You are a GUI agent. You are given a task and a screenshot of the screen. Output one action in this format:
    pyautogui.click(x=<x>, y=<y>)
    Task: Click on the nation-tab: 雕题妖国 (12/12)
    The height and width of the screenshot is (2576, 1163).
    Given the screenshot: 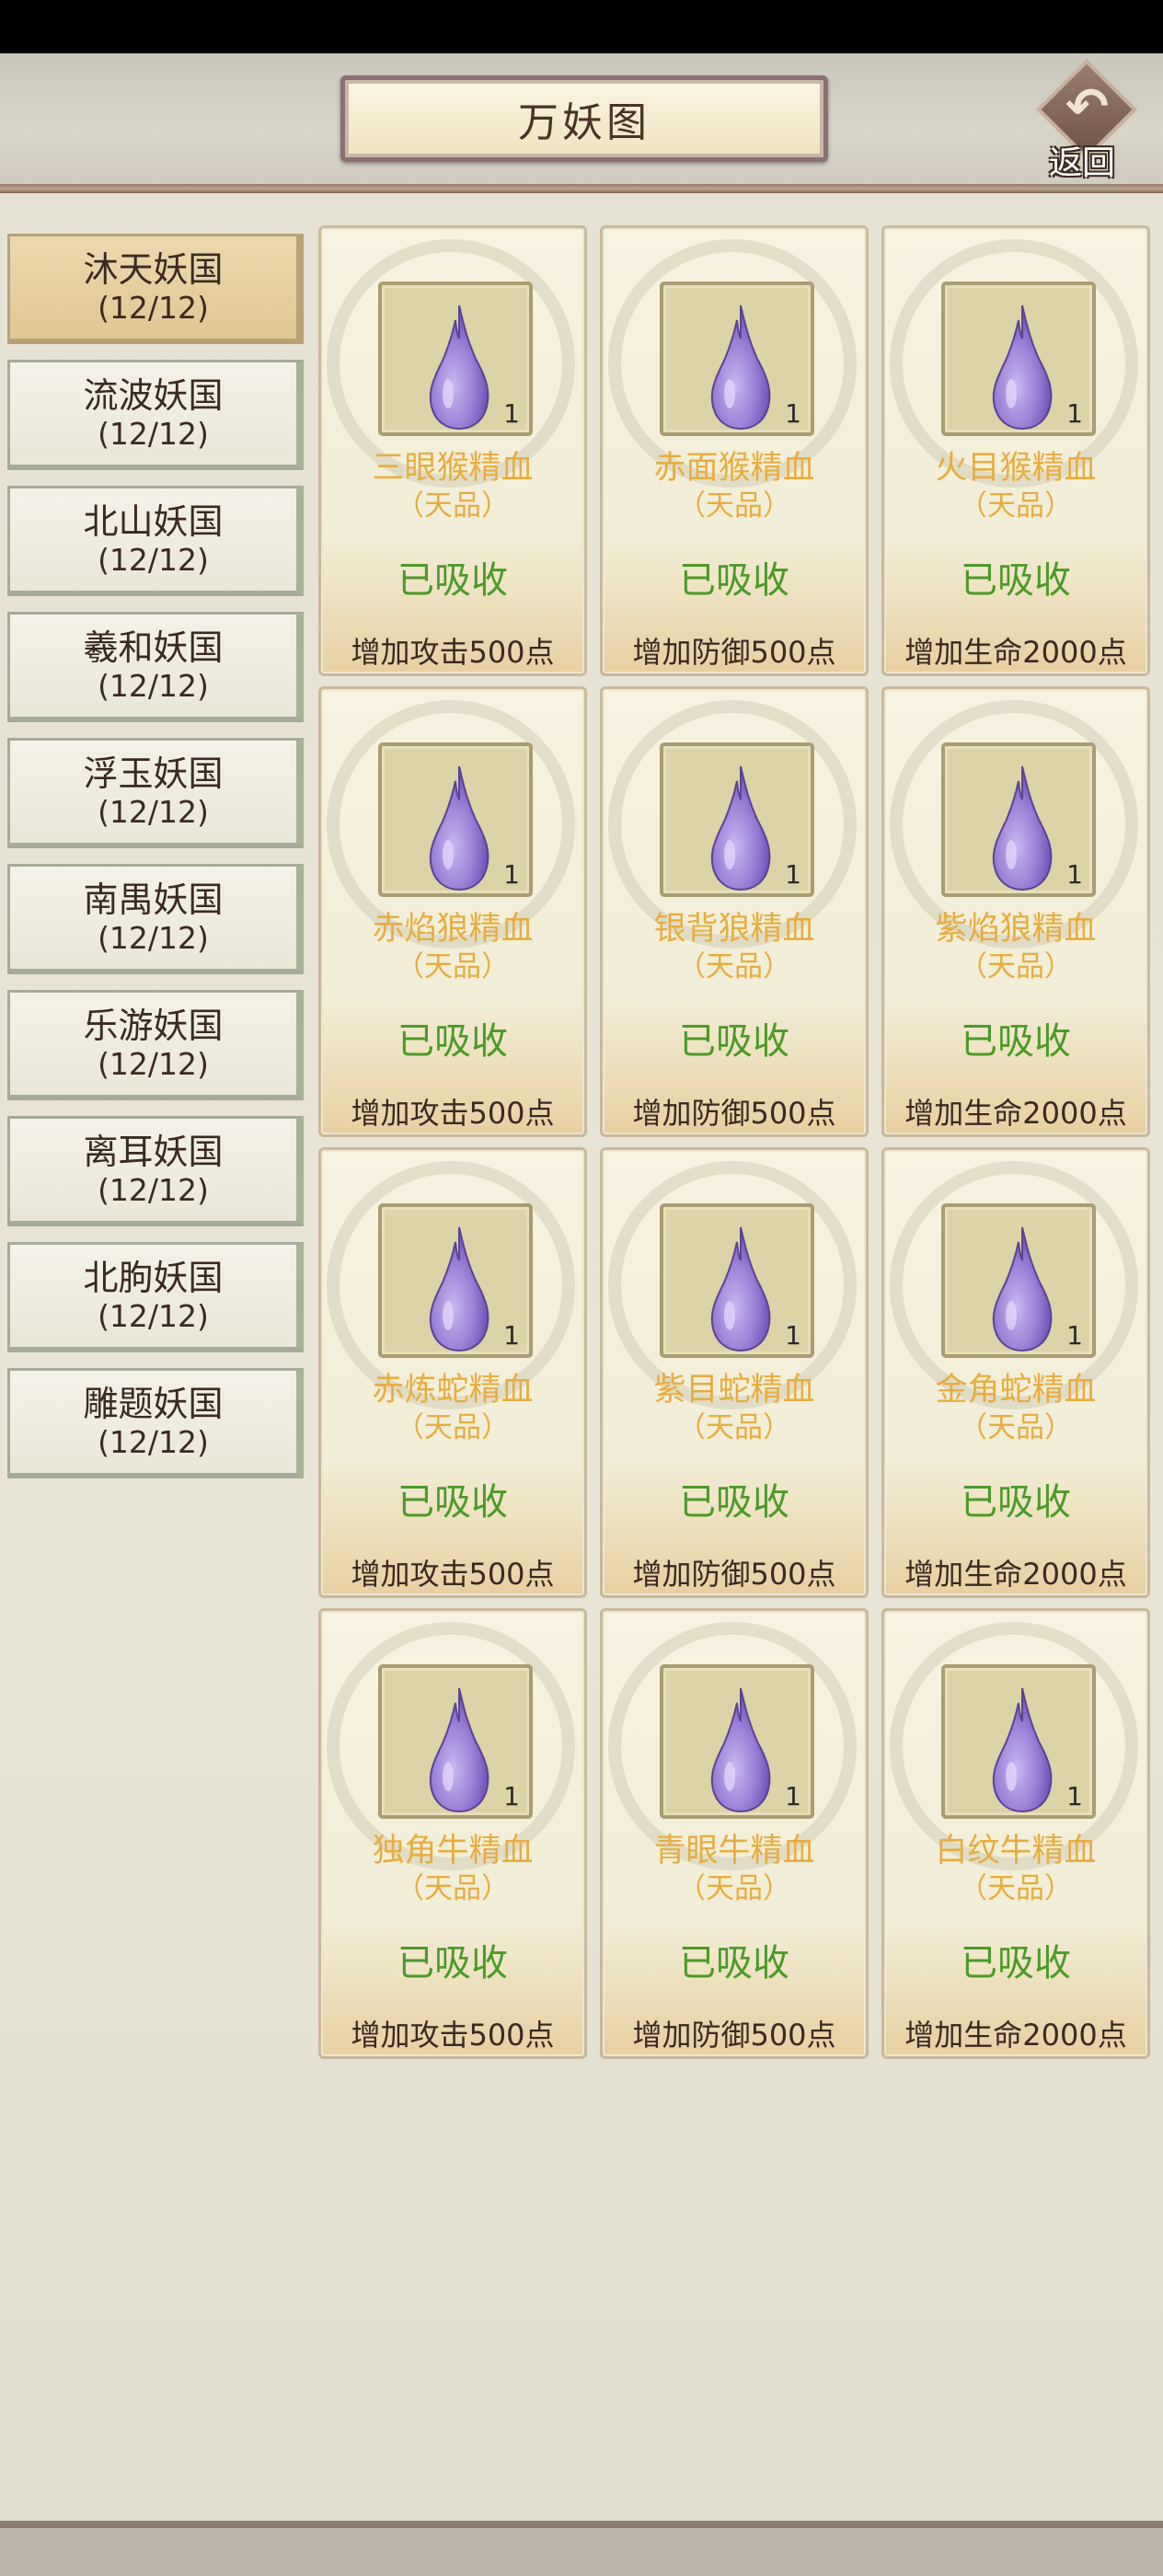 What is the action you would take?
    pyautogui.click(x=155, y=1423)
    